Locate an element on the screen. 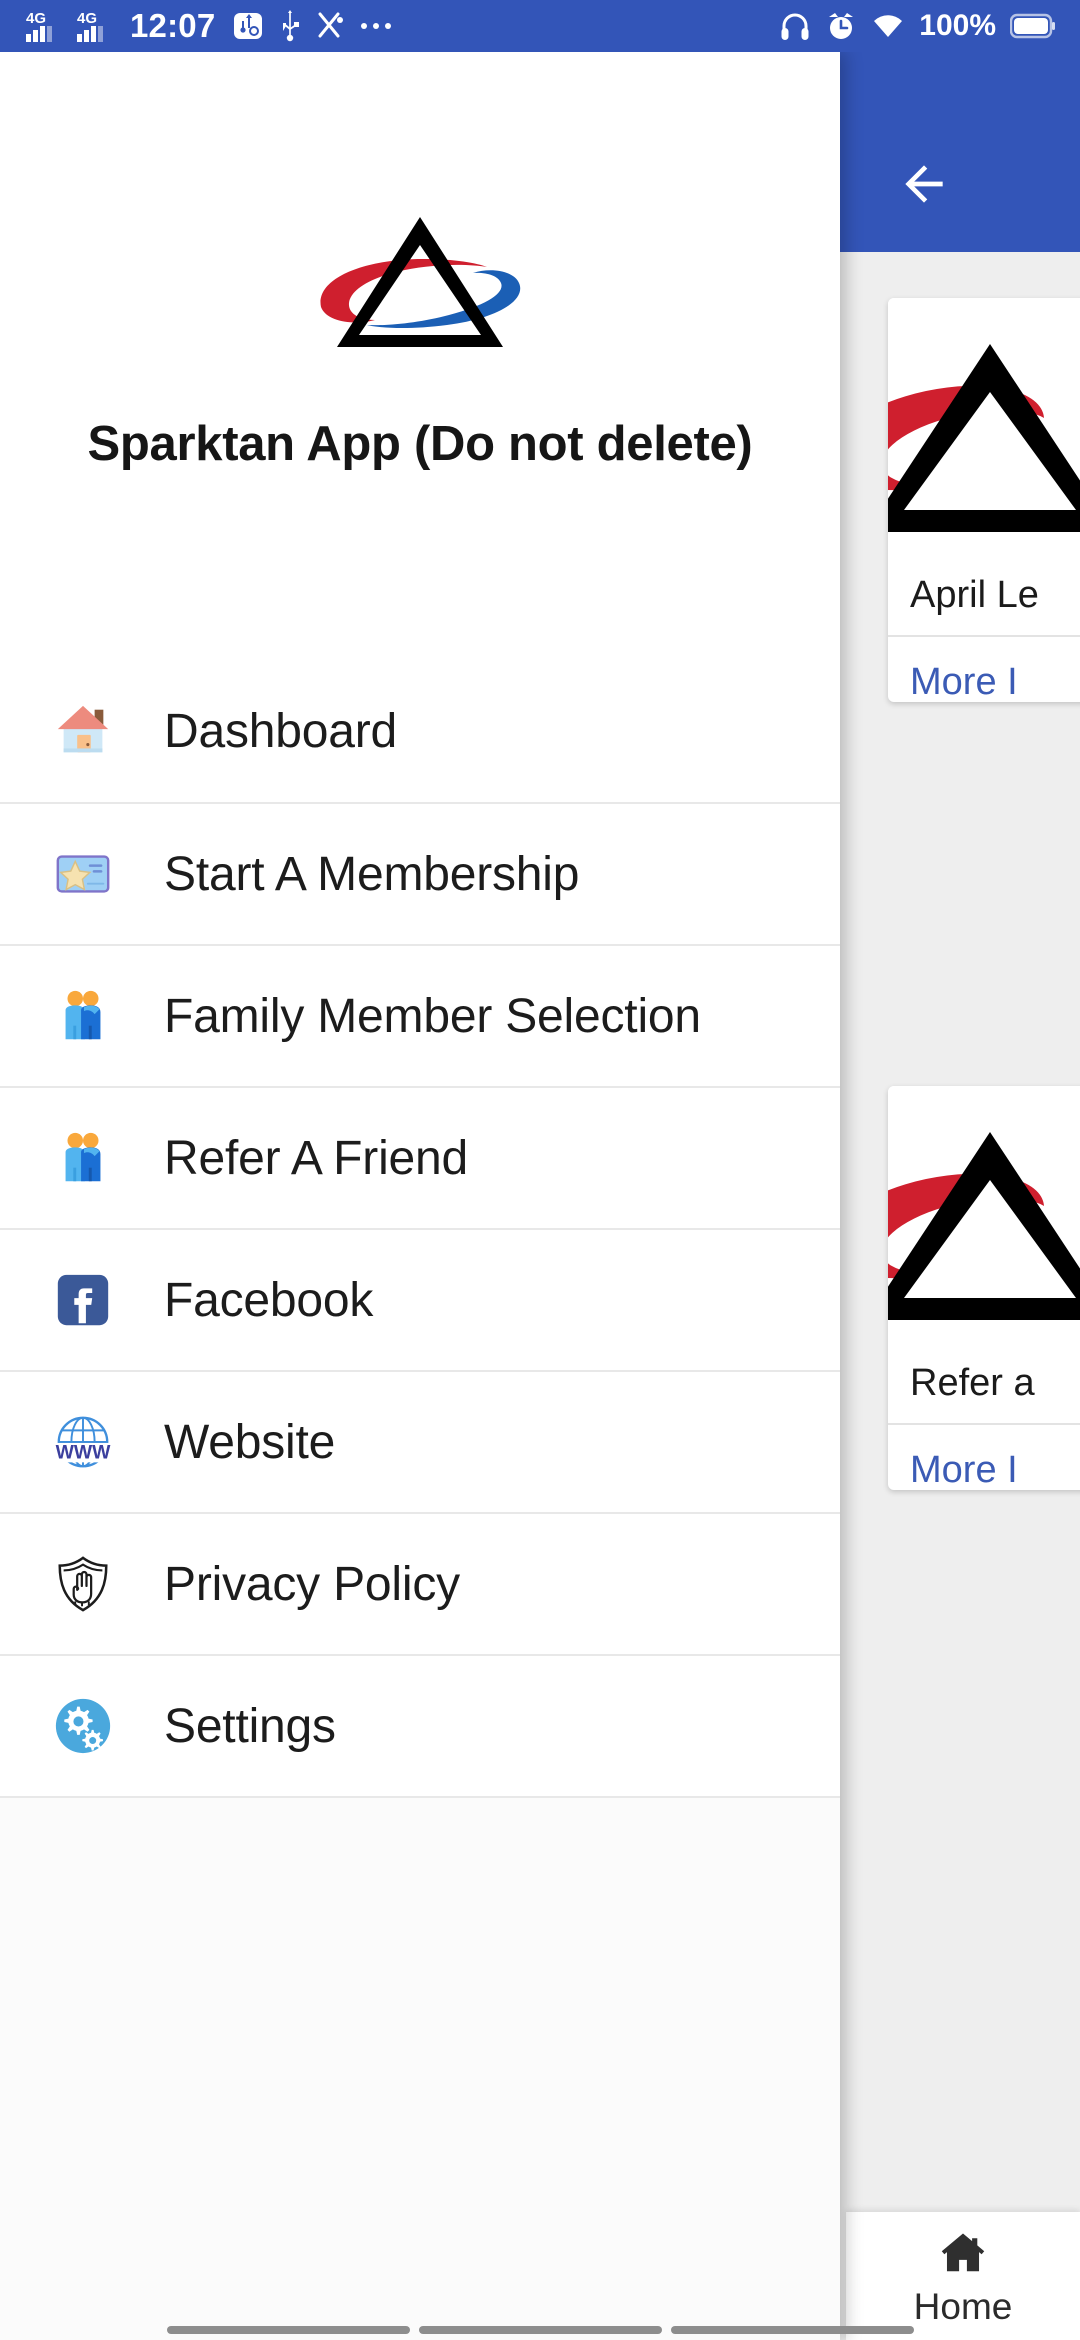  sidebar-item-dashboard: Dashboard is located at coordinates (420, 731).